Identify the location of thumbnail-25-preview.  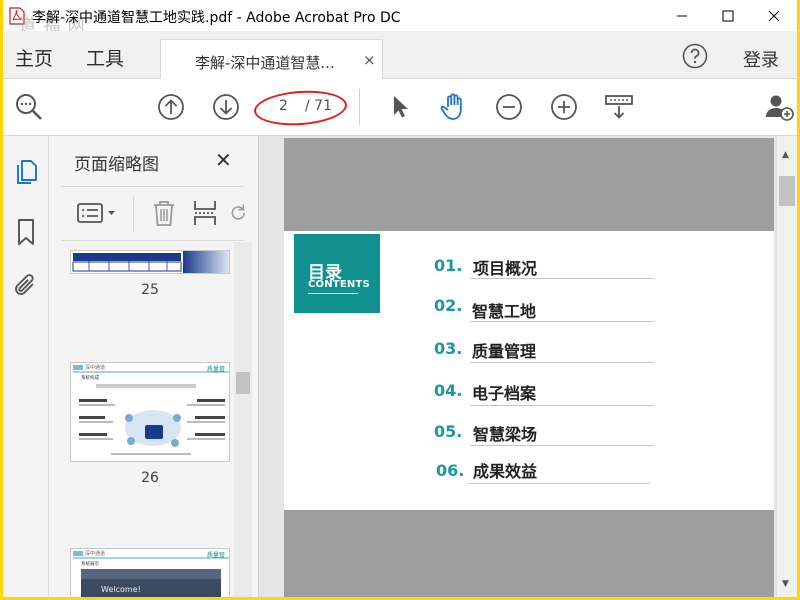
(150, 262).